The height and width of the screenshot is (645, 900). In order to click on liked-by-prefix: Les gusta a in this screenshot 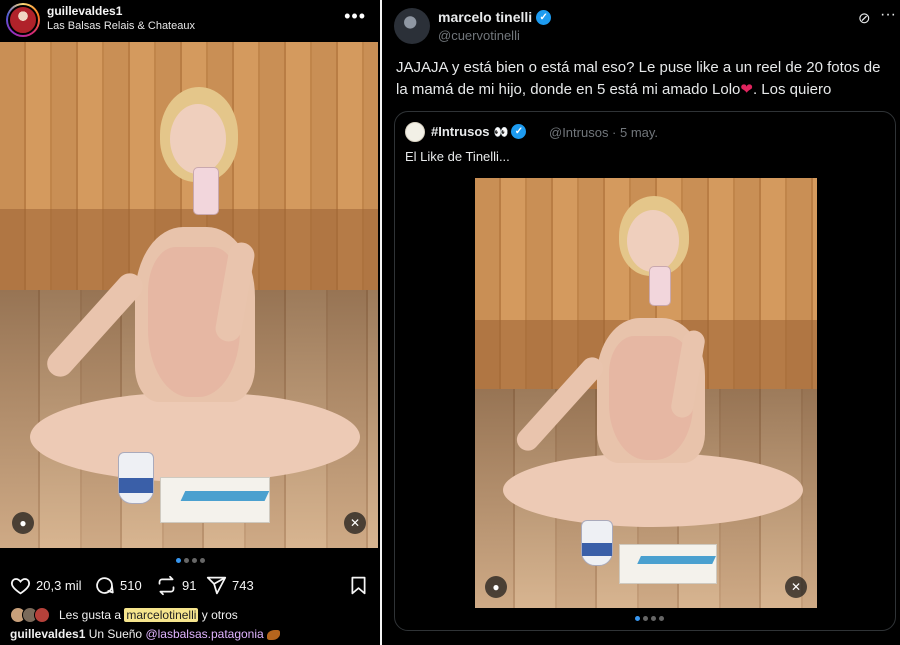, I will do `click(90, 615)`.